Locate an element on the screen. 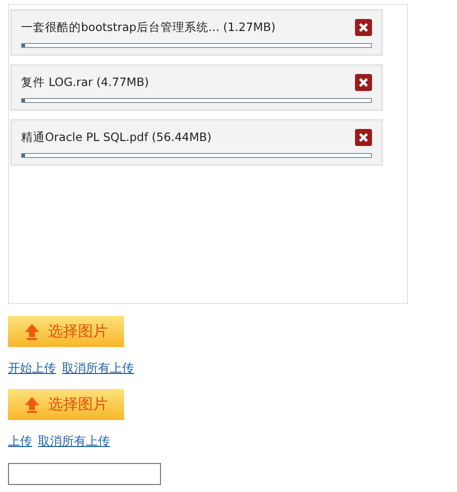  action-link: 上传 is located at coordinates (20, 441).